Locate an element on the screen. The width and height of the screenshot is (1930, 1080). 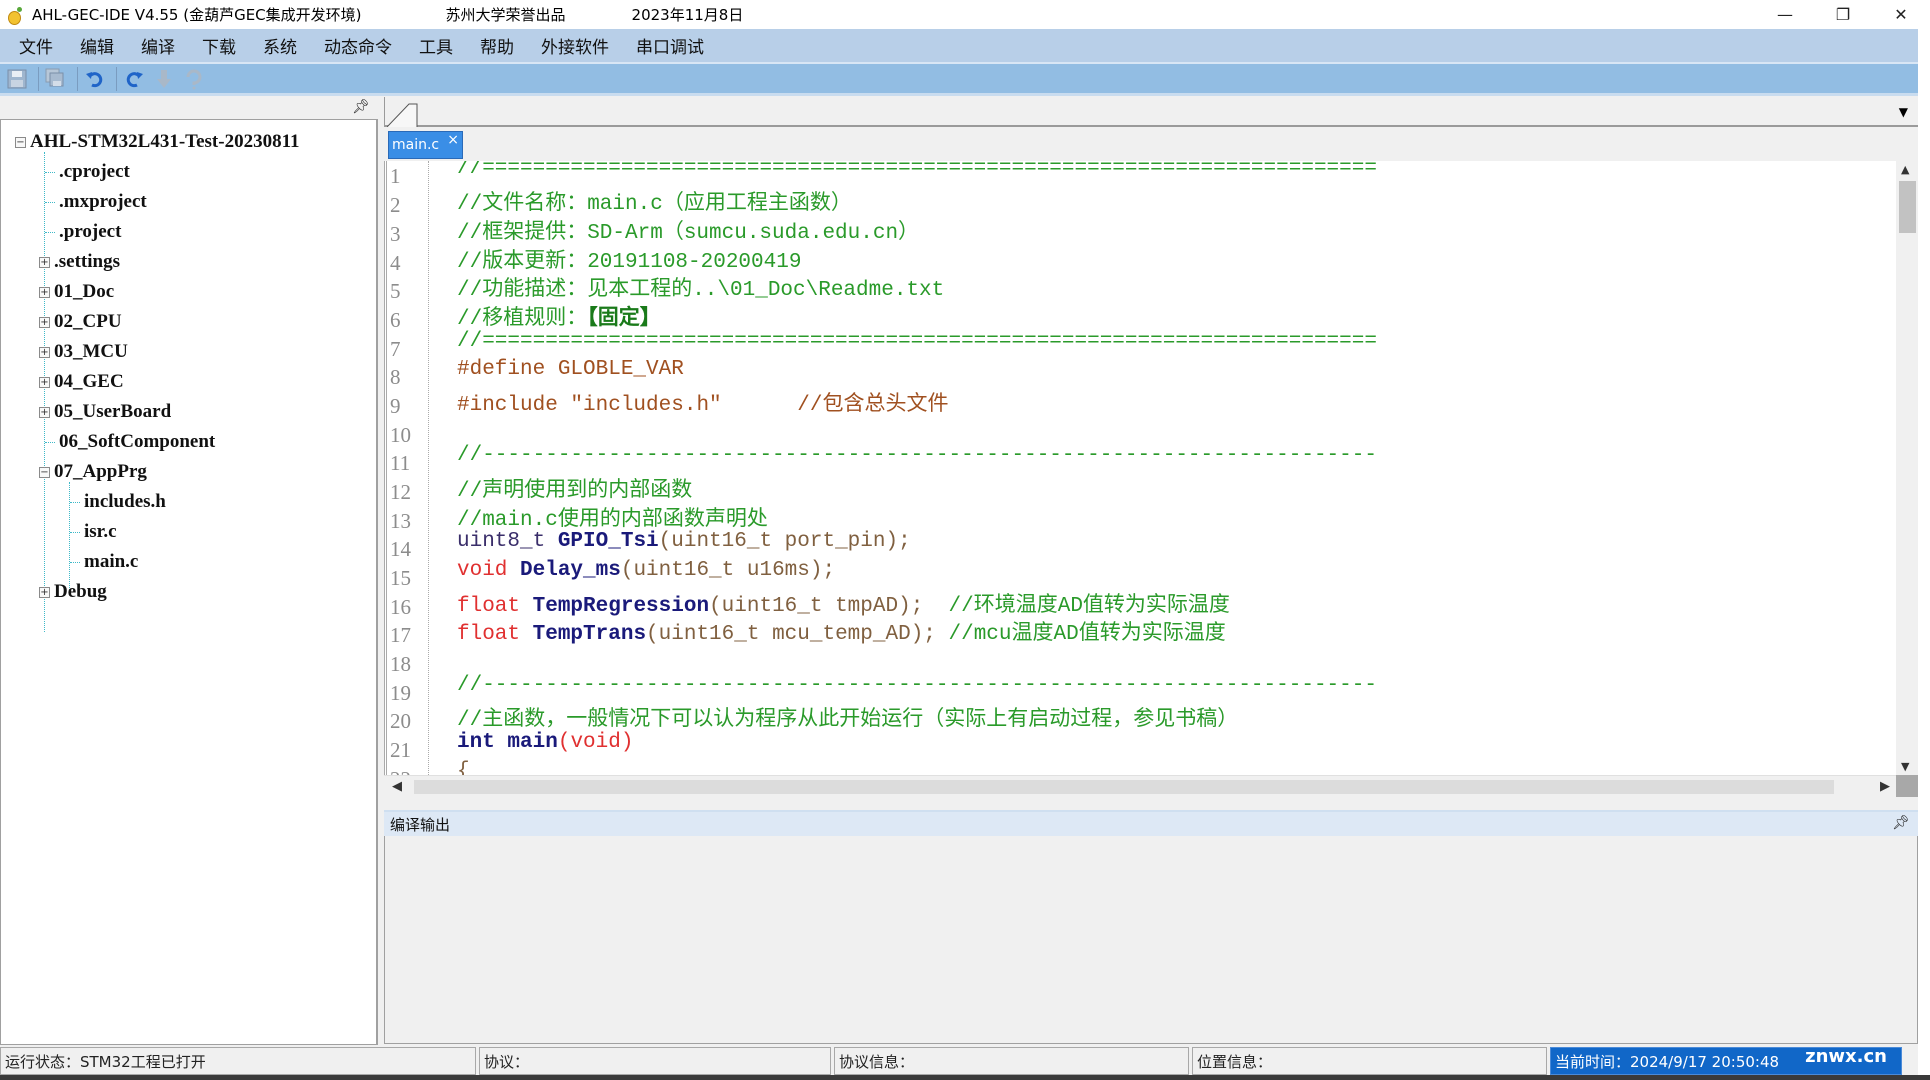
status-position-info: 位置信息： is located at coordinates (1369, 1061).